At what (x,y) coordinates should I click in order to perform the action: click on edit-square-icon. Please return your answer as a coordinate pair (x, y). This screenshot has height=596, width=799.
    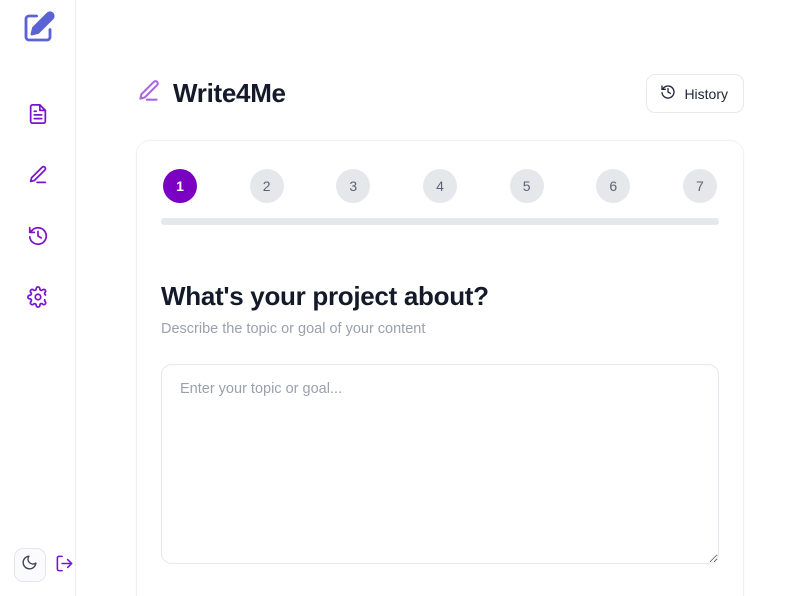
    Looking at the image, I should click on (38, 30).